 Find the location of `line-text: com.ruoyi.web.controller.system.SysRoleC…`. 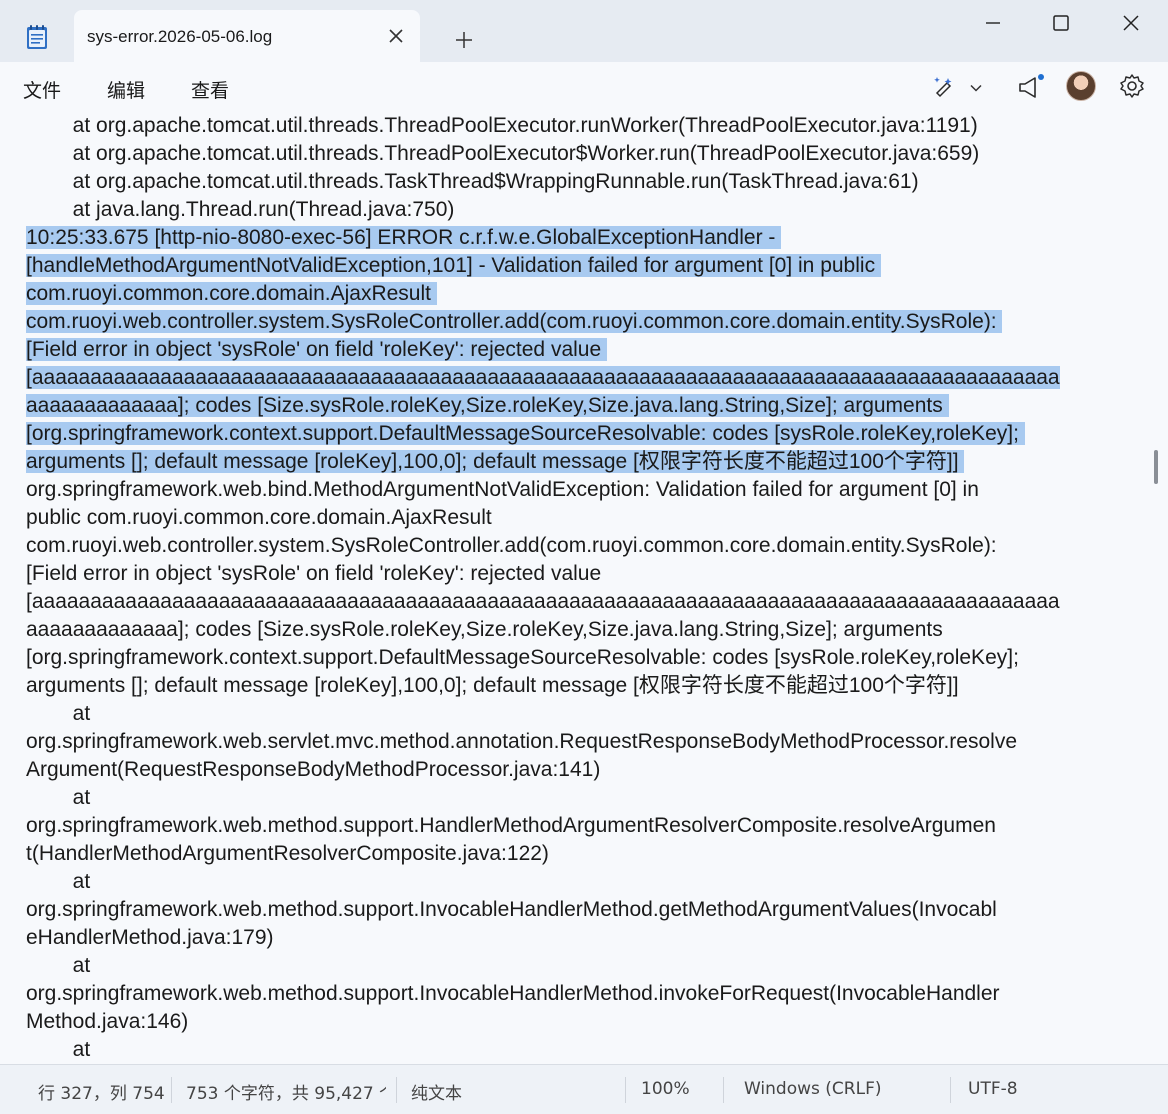

line-text: com.ruoyi.web.controller.system.SysRoleC… is located at coordinates (514, 545).